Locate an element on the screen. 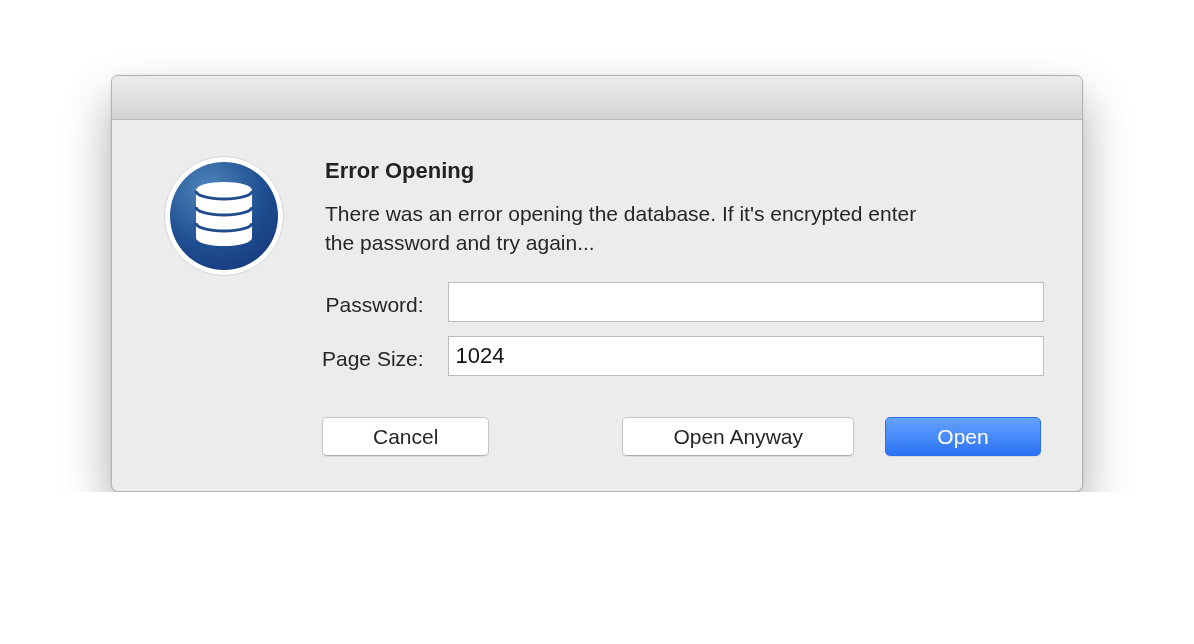  database-icon is located at coordinates (224, 216).